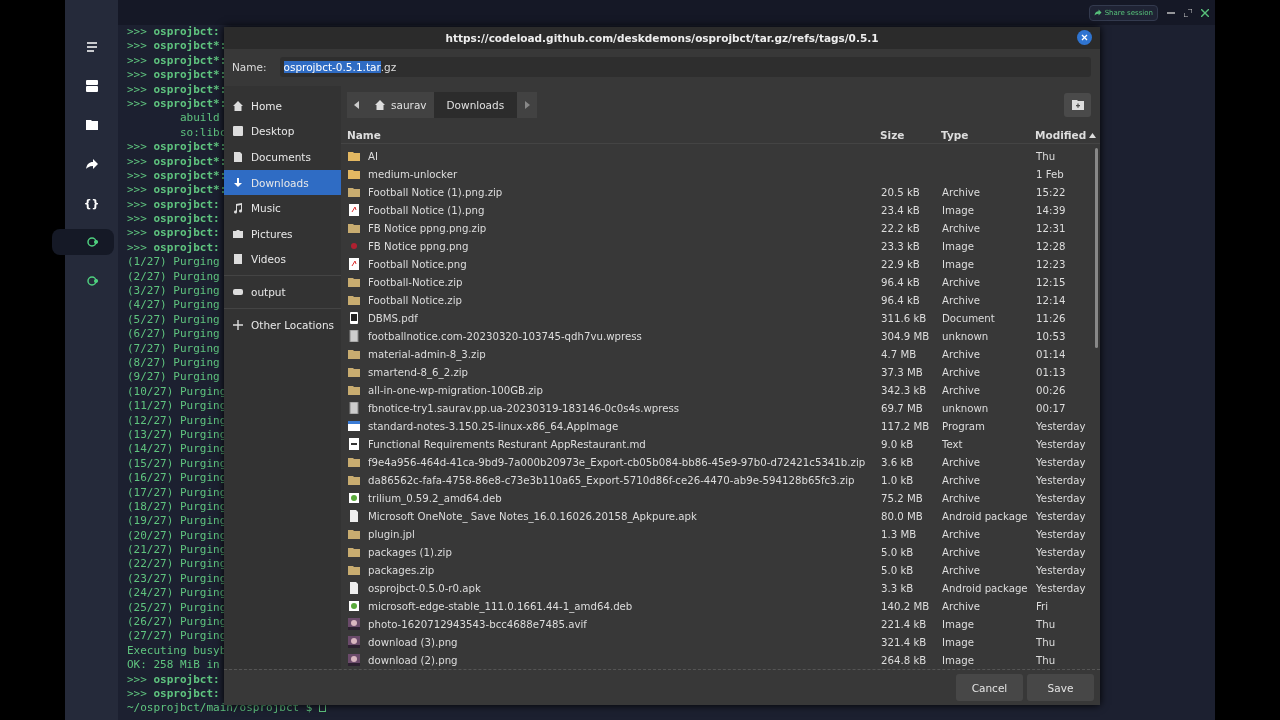 The height and width of the screenshot is (720, 1280). I want to click on file-name: osprojbct-0.5.0-r0.apk, so click(624, 588).